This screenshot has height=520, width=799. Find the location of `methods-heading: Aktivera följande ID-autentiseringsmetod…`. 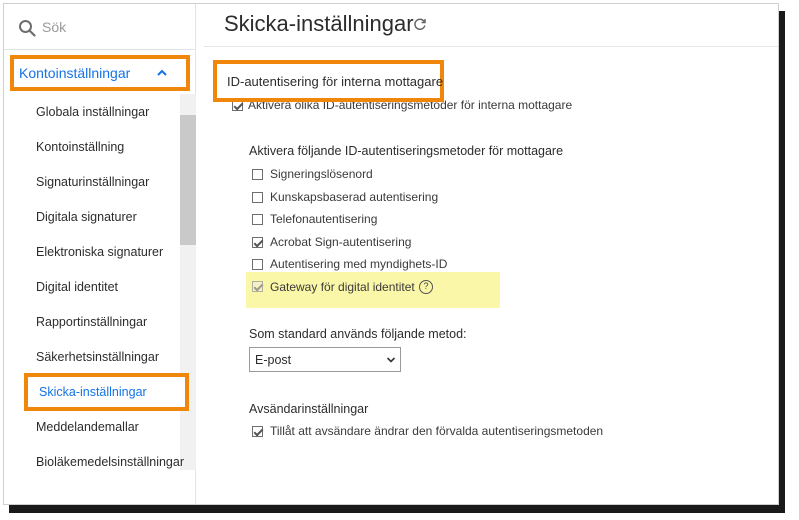

methods-heading: Aktivera följande ID-autentiseringsmetod… is located at coordinates (406, 151).